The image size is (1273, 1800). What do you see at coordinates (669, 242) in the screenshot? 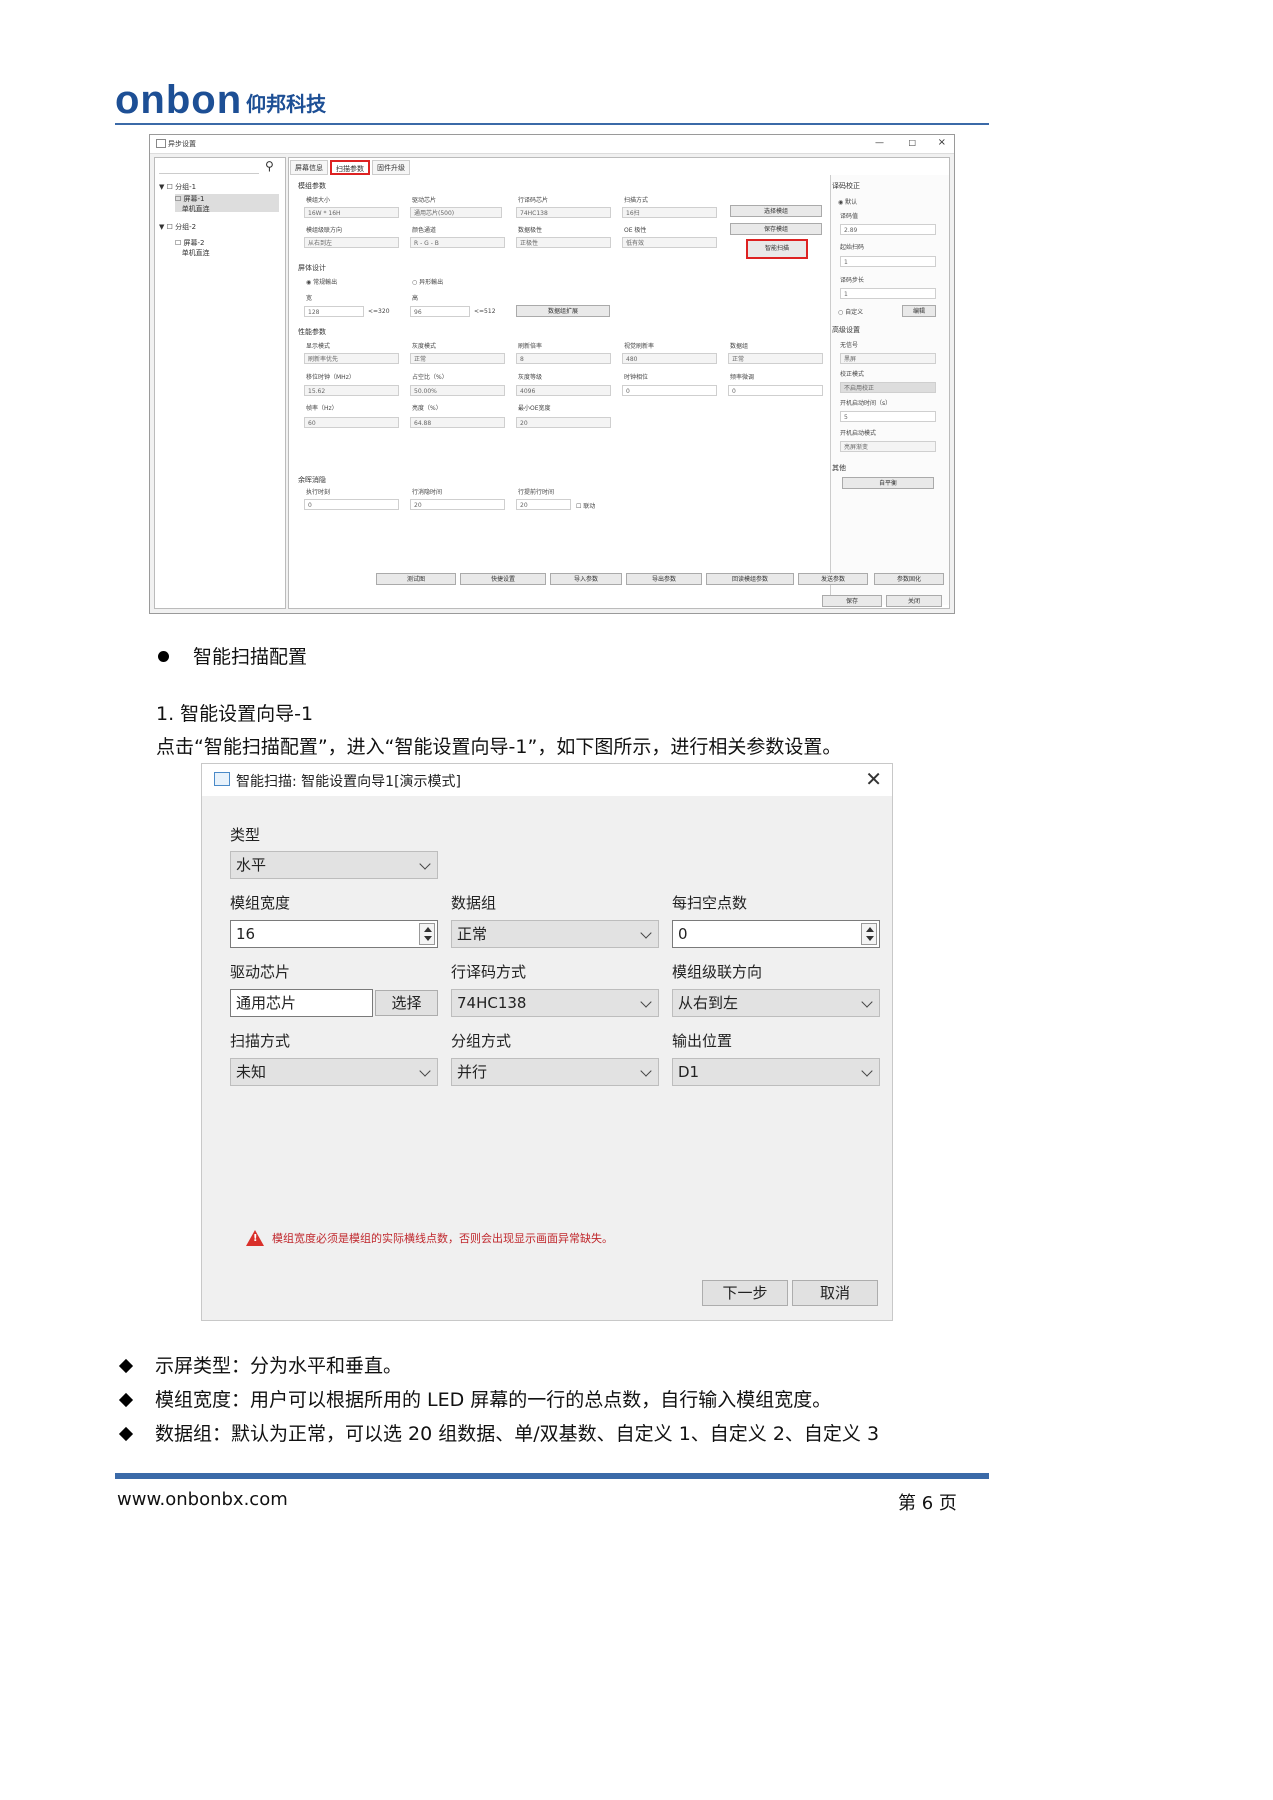
I see `oe-polarity-select: 低有效` at bounding box center [669, 242].